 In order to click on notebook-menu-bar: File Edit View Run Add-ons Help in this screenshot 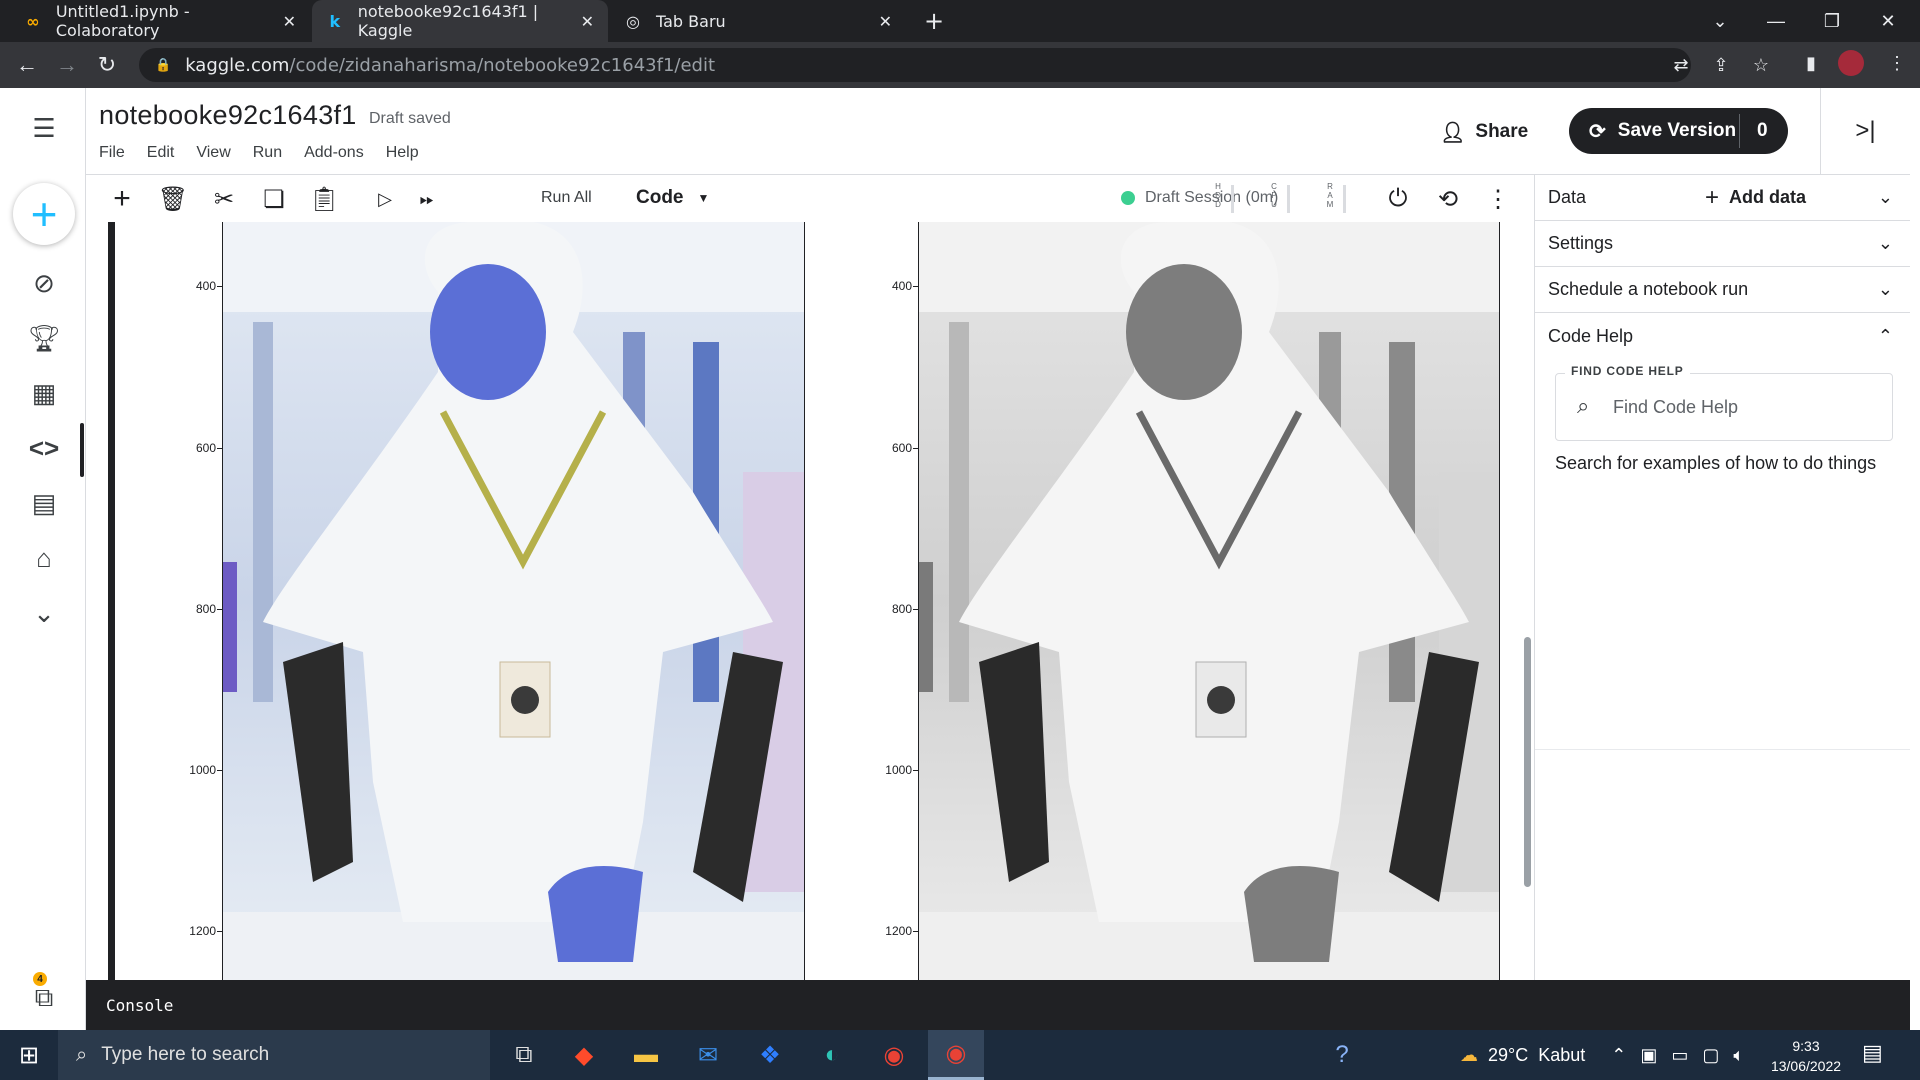, I will do `click(270, 153)`.